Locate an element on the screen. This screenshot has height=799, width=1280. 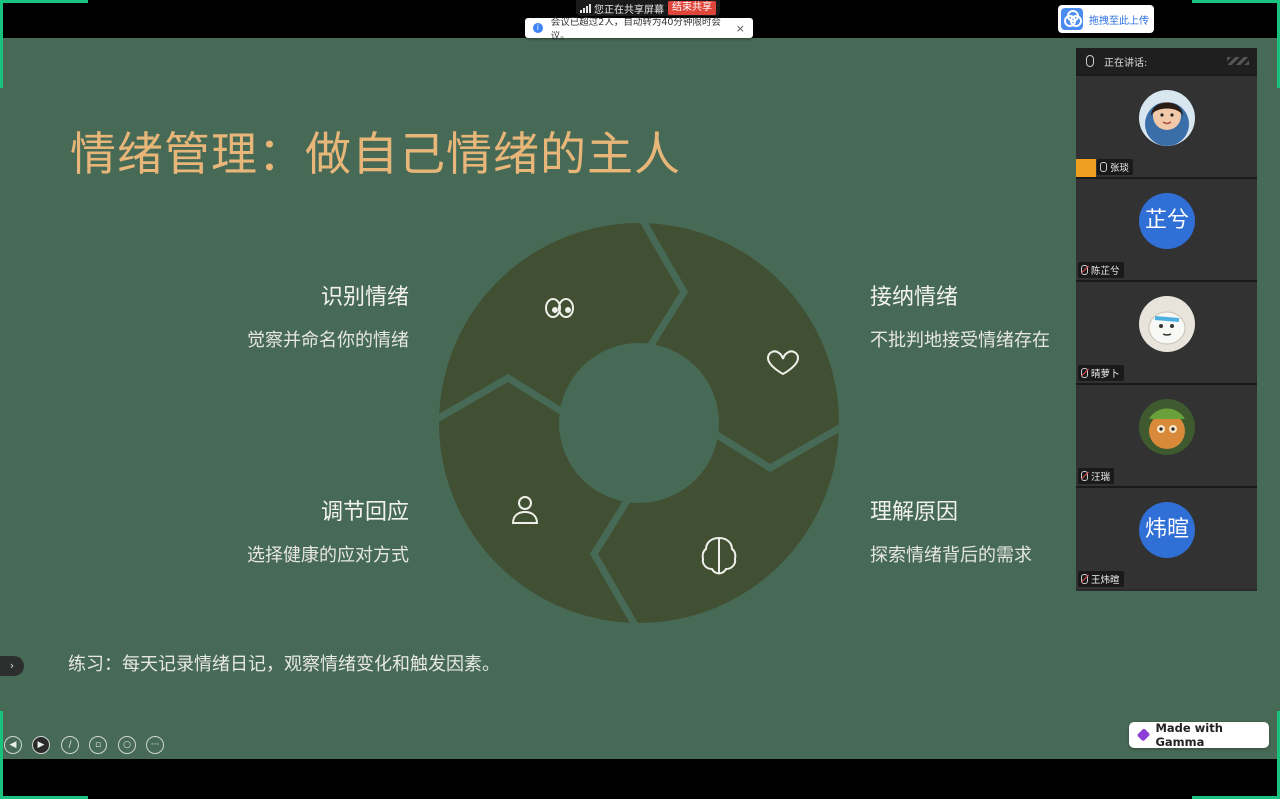
made-with-gamma-badge: Made with Gamma is located at coordinates (1199, 735).